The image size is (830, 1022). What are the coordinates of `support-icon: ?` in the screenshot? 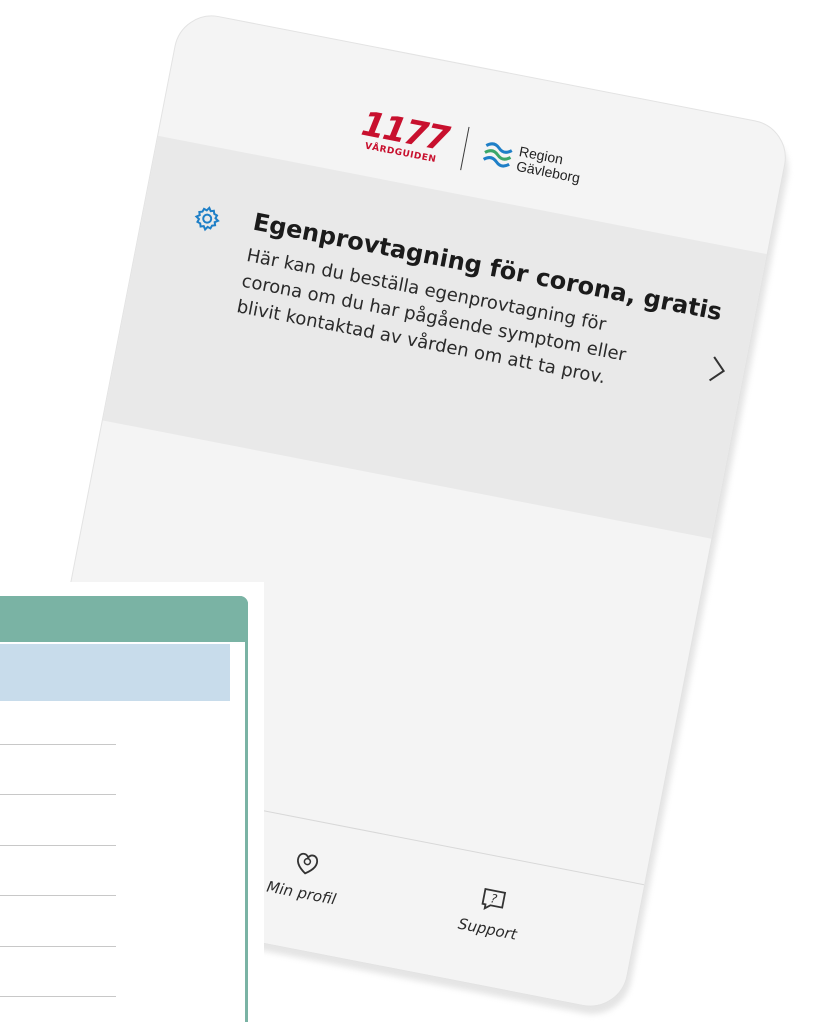 It's located at (493, 898).